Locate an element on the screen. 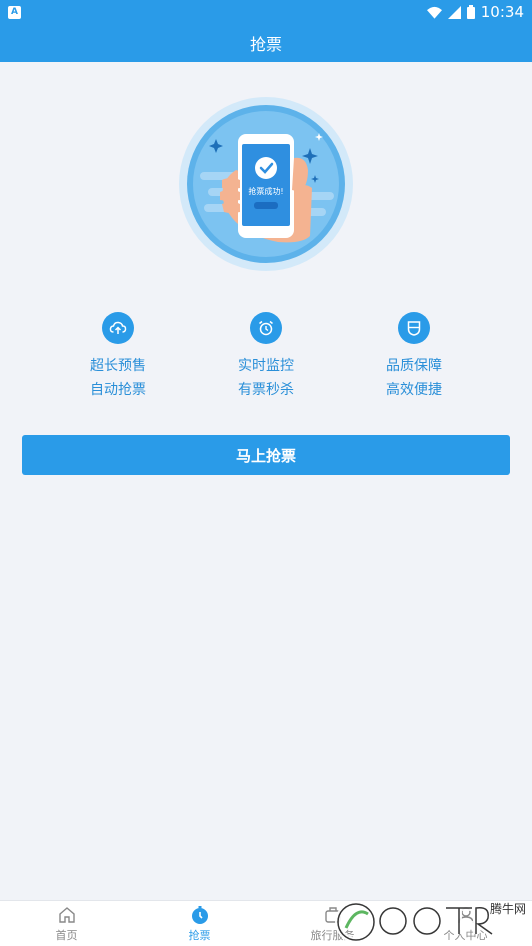 Image resolution: width=532 pixels, height=946 pixels. nav-item-travel-service: 旅行服务 is located at coordinates (332, 923).